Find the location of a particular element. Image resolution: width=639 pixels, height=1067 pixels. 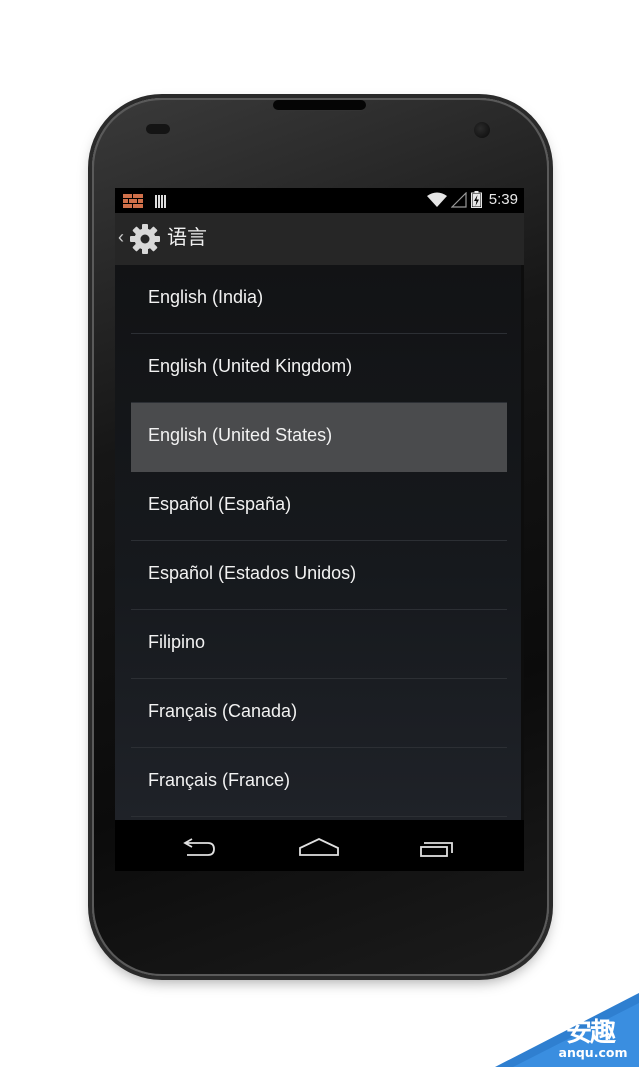

language-label: Français (France) is located at coordinates (219, 780).